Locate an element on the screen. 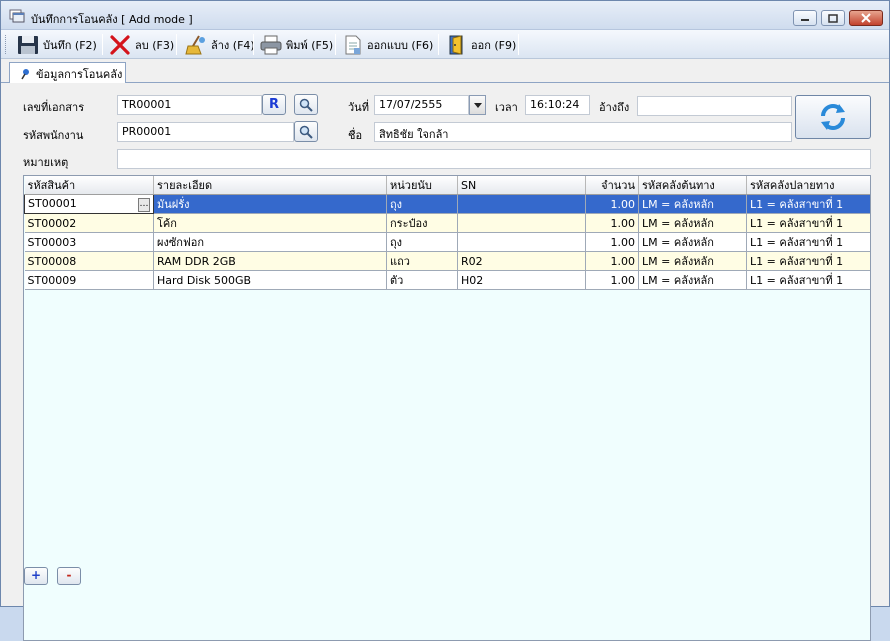 The width and height of the screenshot is (890, 641). date-field: 17/07/2555 is located at coordinates (421, 105).